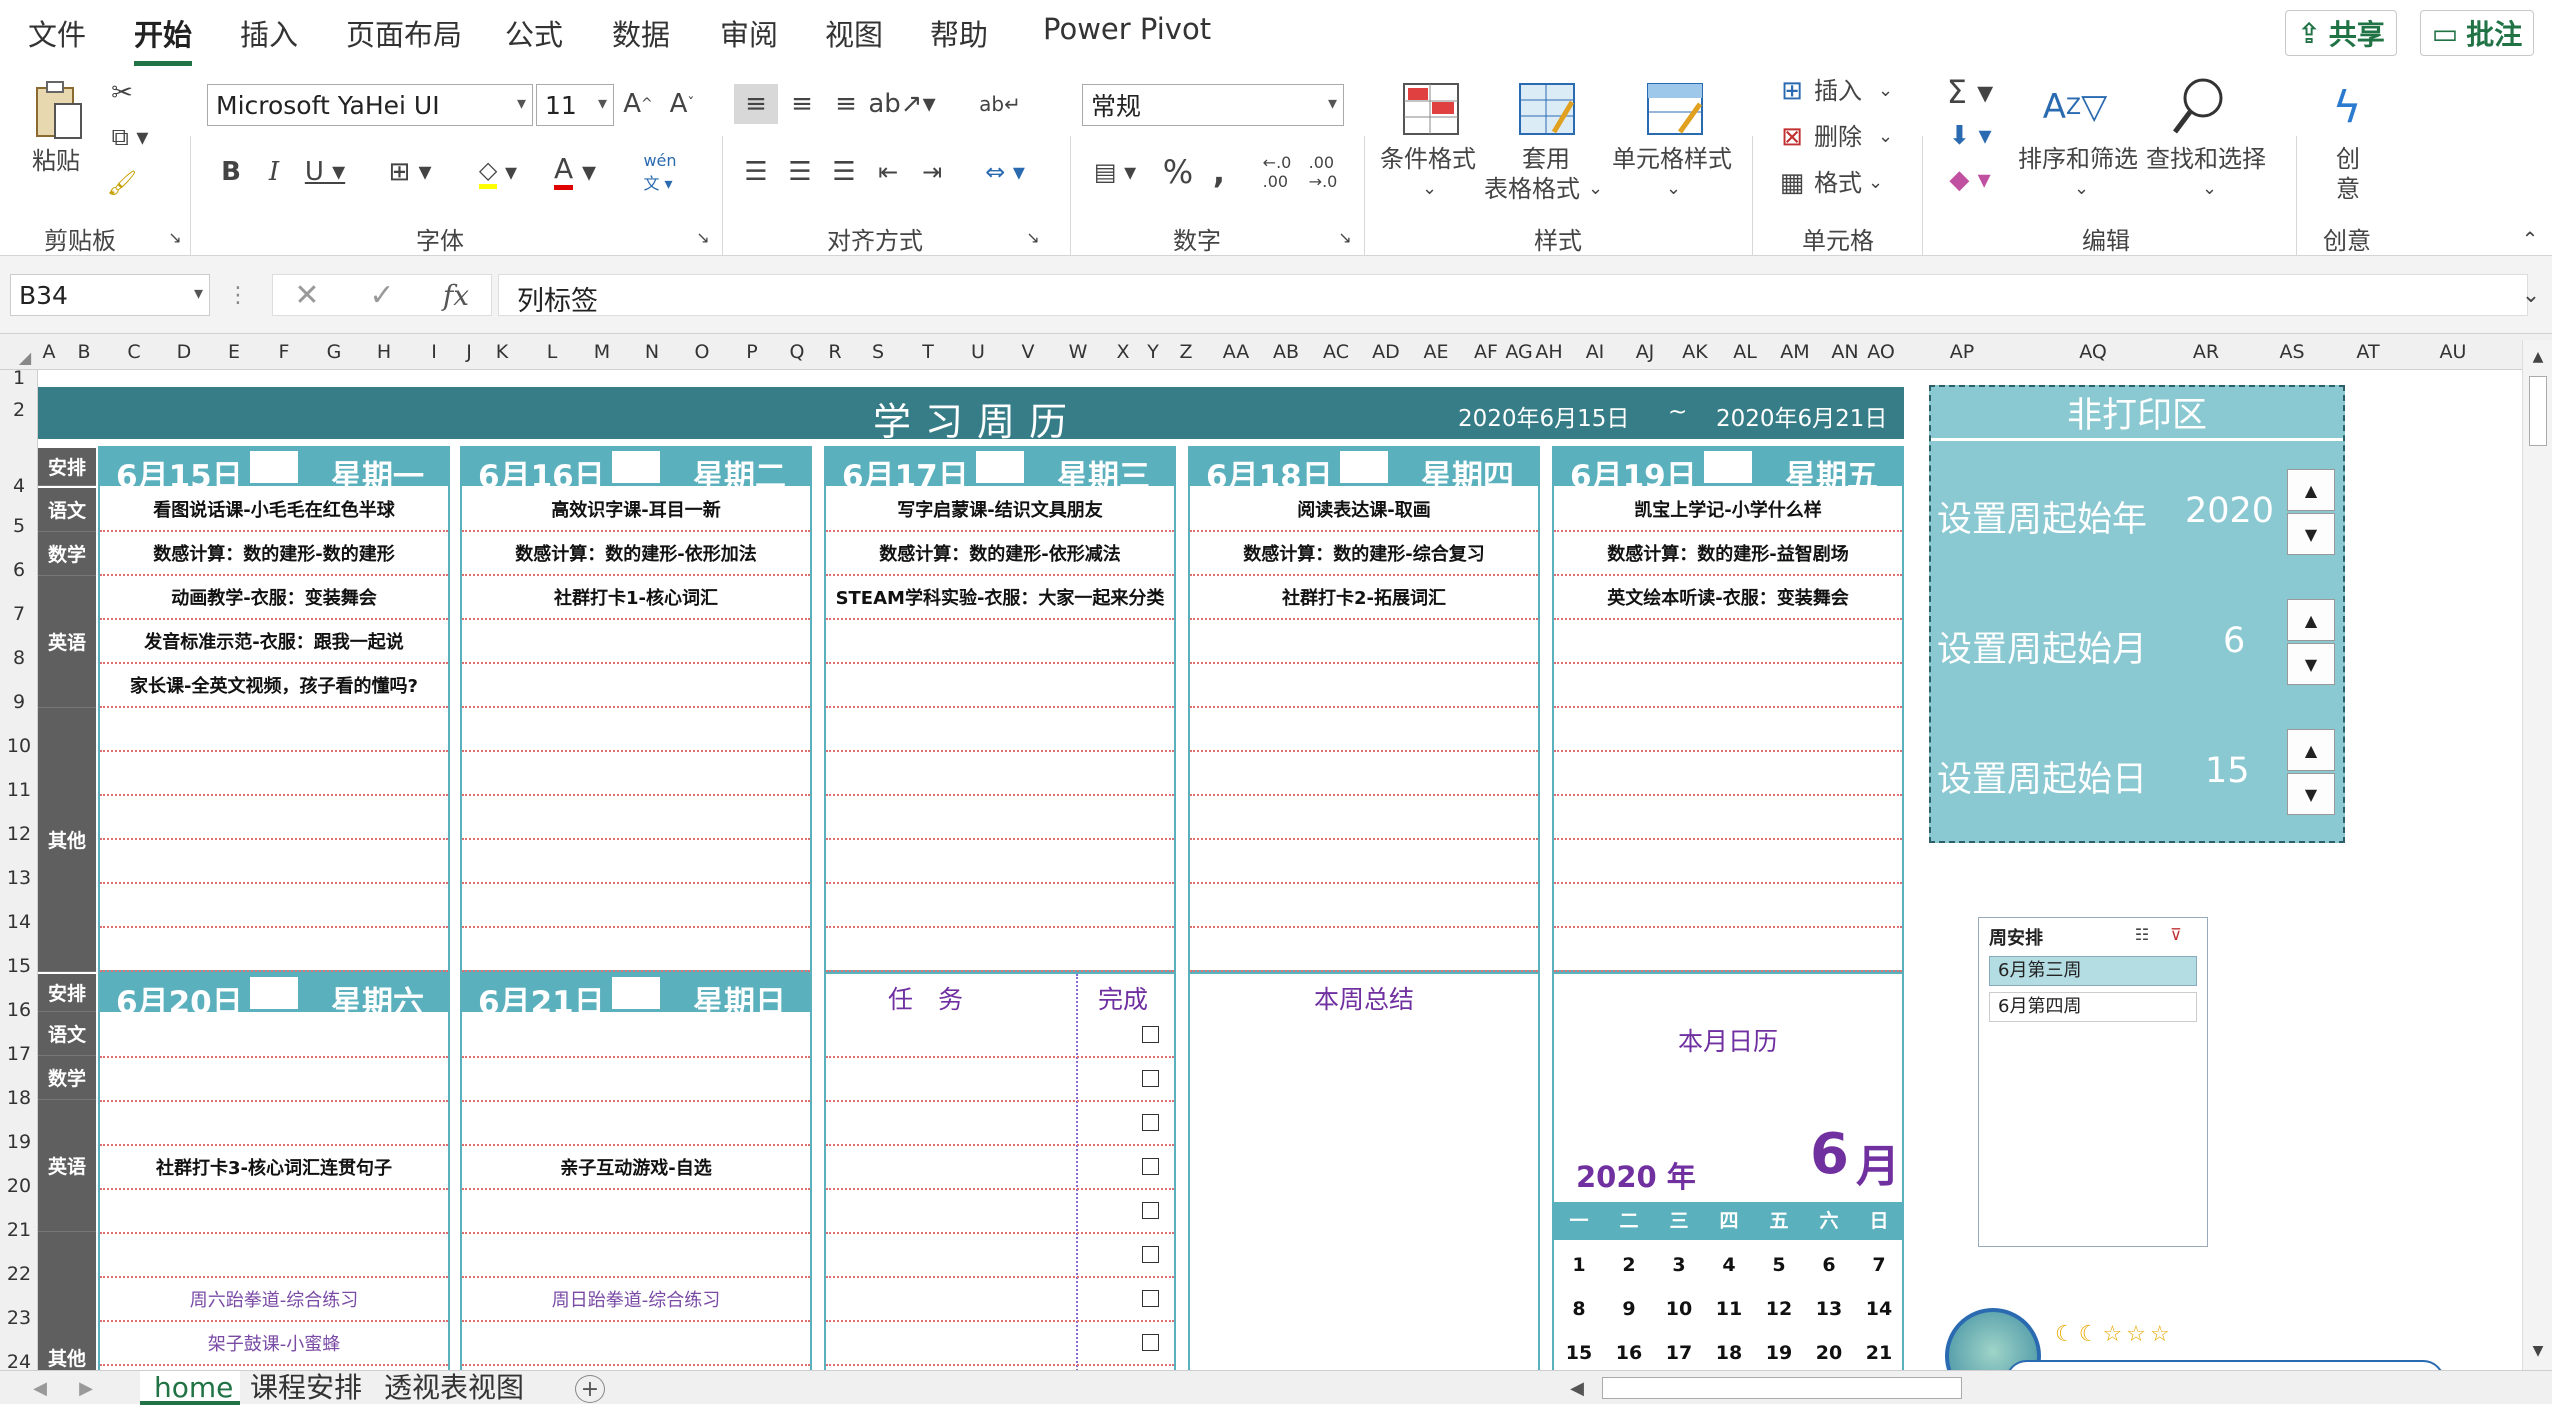 This screenshot has width=2552, height=1405. Describe the element at coordinates (58, 111) in the screenshot. I see `paste-icon` at that location.